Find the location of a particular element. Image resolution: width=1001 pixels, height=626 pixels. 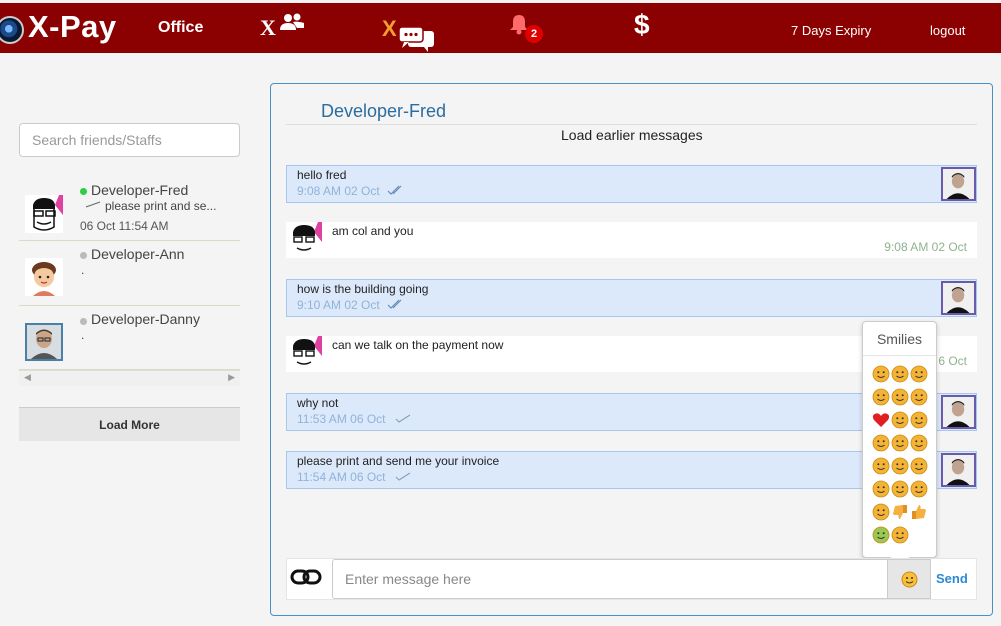

scroll-right-icon: ▶ is located at coordinates (231, 377).